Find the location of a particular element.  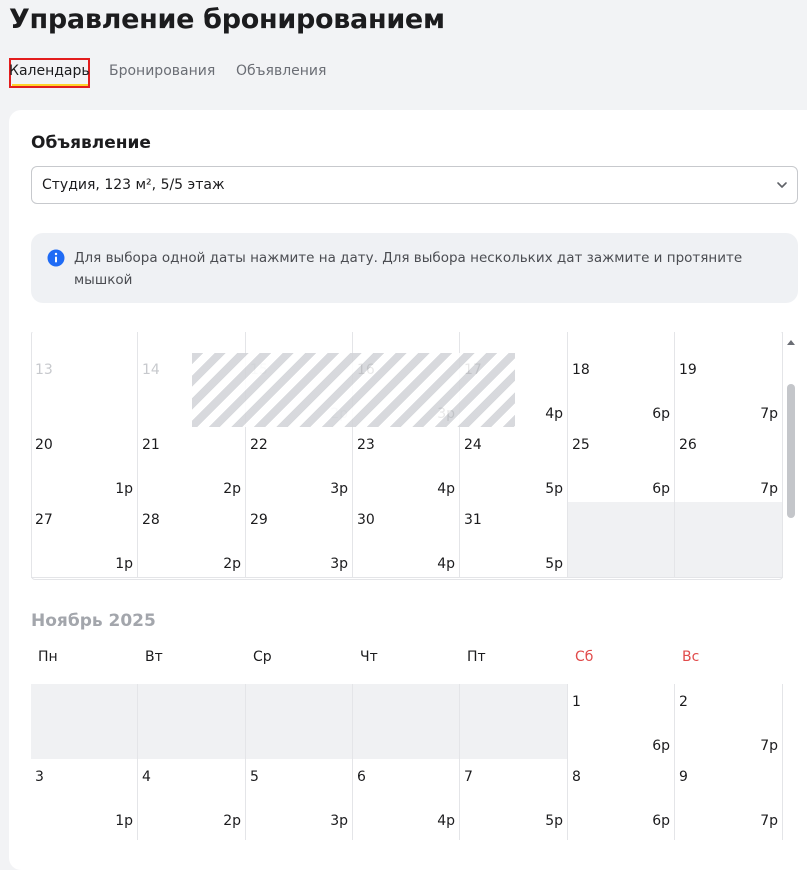

tab-listings: Объявления is located at coordinates (281, 71).